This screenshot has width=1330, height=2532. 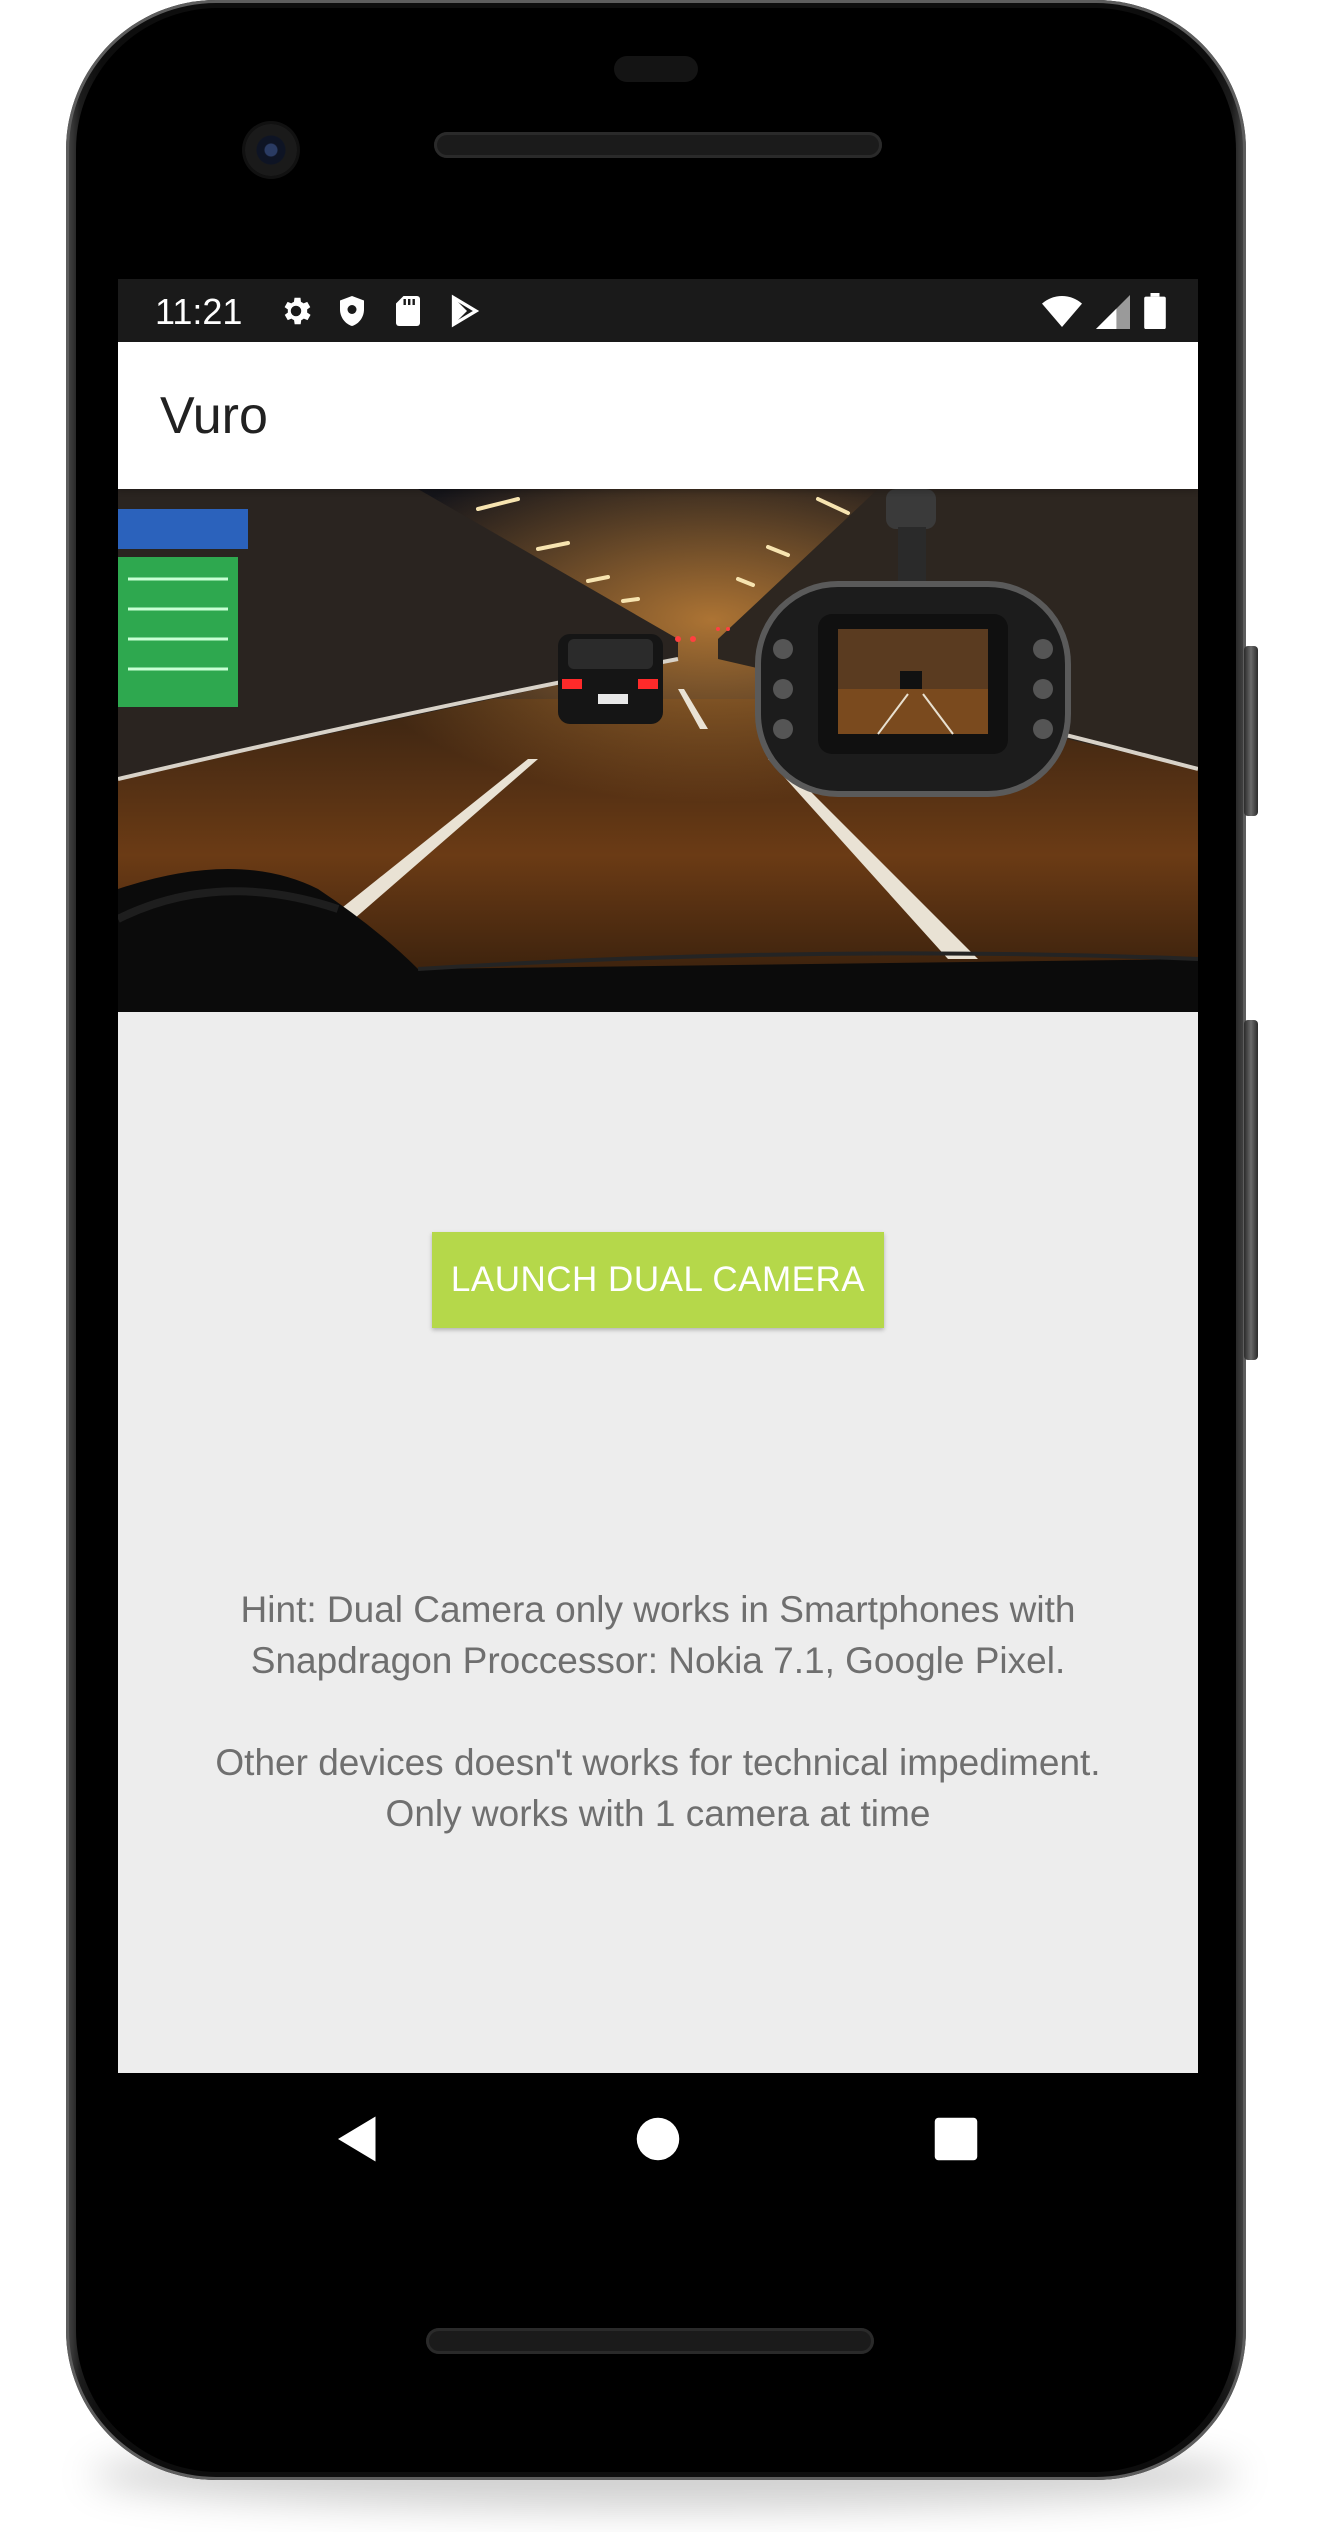 What do you see at coordinates (380, 311) in the screenshot?
I see `status-left-icons` at bounding box center [380, 311].